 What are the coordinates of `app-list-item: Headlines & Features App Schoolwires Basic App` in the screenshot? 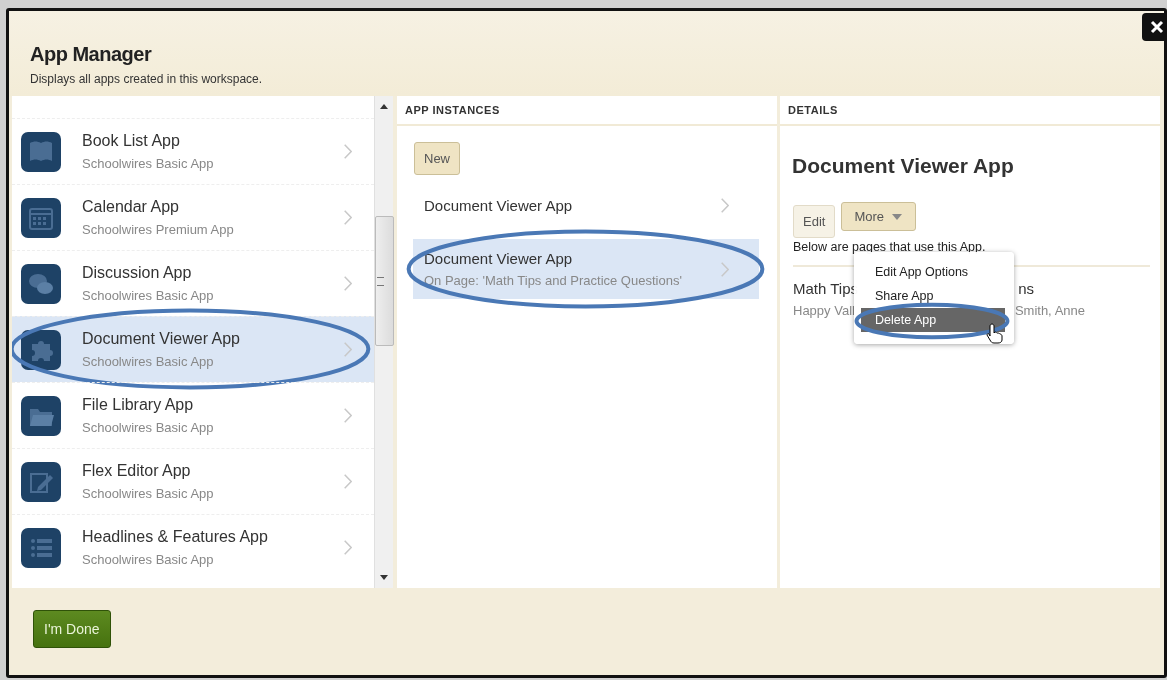 It's located at (193, 547).